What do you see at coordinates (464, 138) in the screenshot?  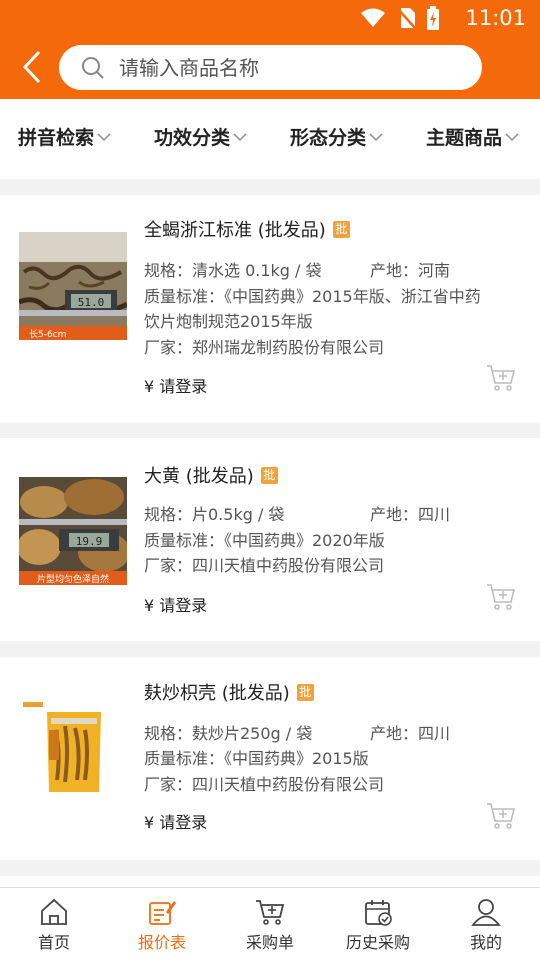 I see `filter-label: 主题商品` at bounding box center [464, 138].